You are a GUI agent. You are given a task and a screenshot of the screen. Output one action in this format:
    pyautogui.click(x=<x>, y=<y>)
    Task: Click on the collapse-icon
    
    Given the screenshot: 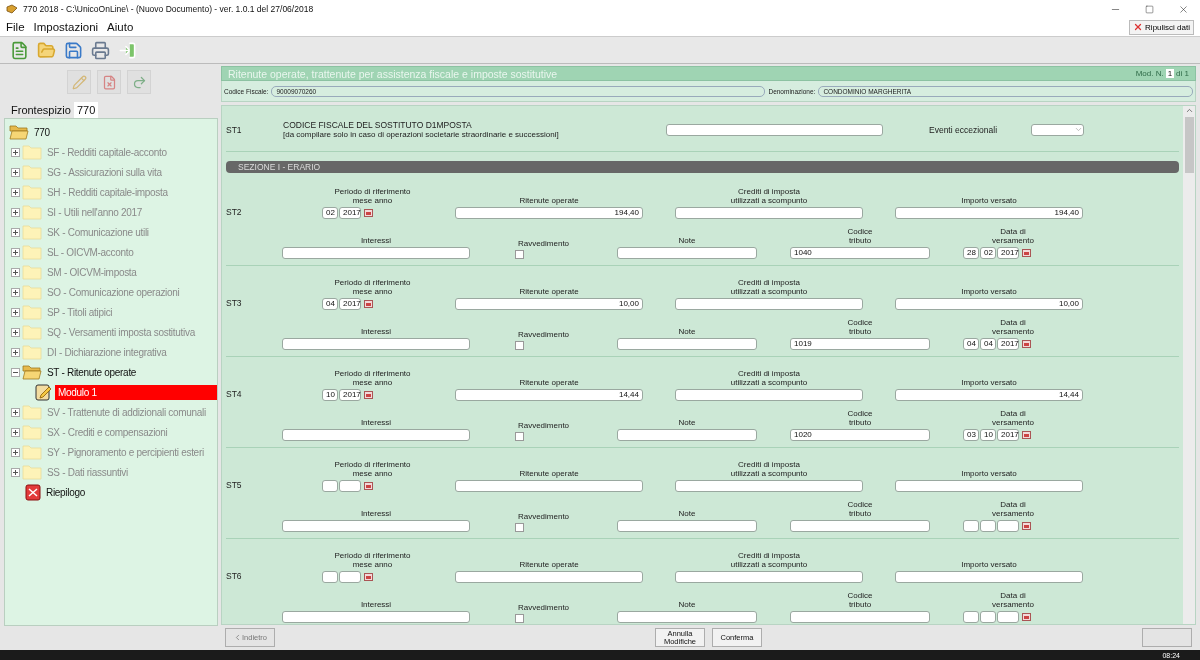 What is the action you would take?
    pyautogui.click(x=15, y=372)
    